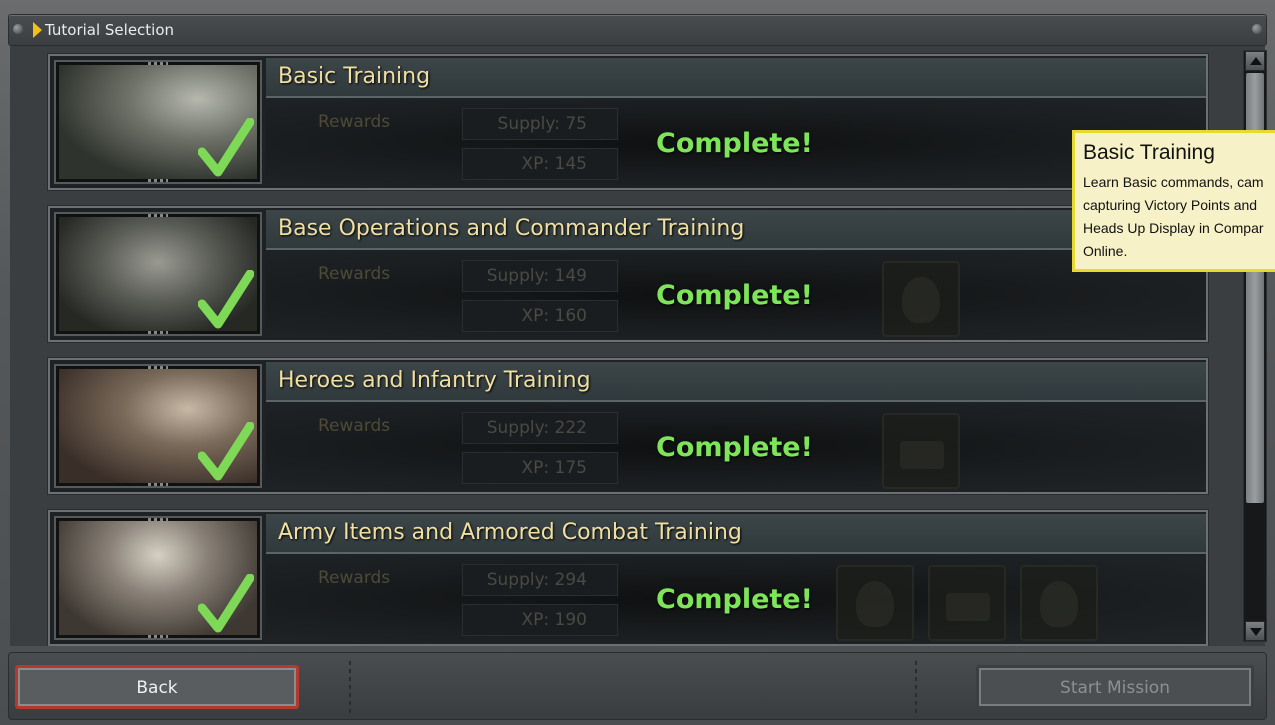  Describe the element at coordinates (511, 228) in the screenshot. I see `mission-title: Base Operations and Commander Training` at that location.